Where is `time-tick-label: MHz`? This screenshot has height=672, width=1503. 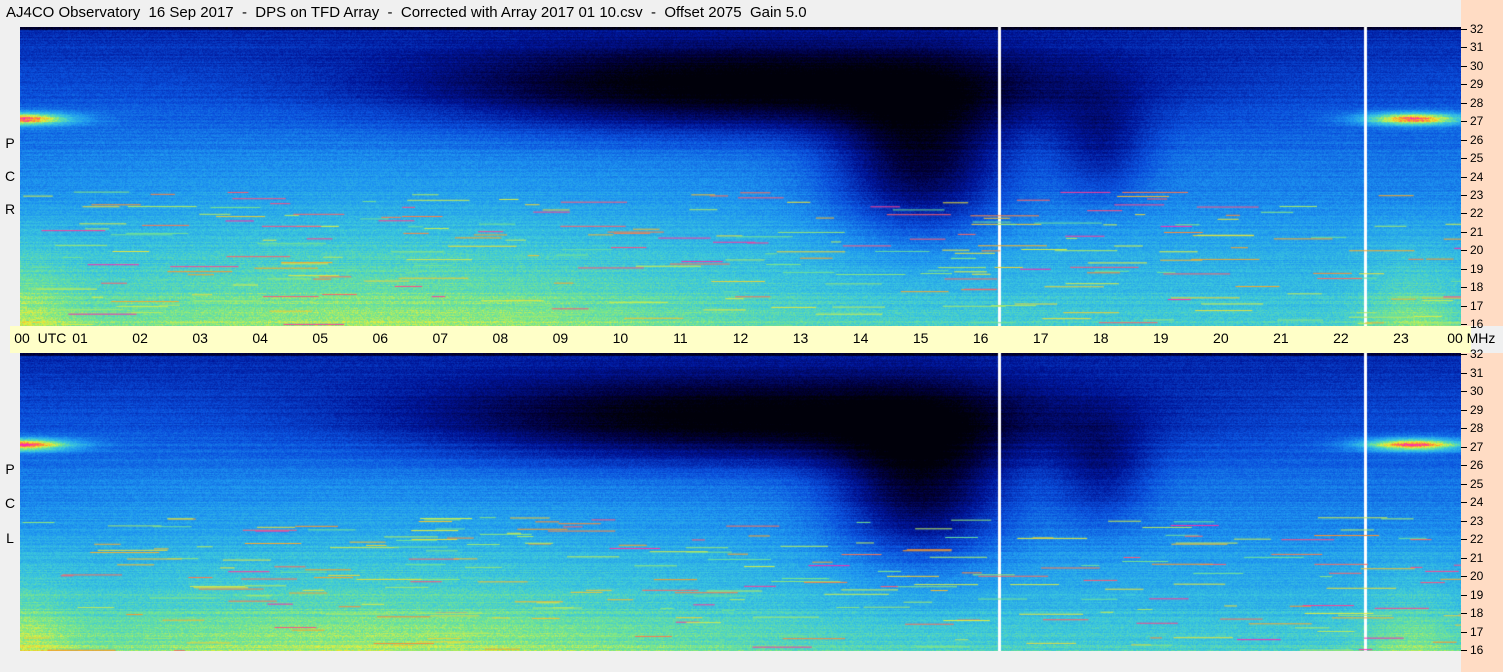 time-tick-label: MHz is located at coordinates (1481, 338).